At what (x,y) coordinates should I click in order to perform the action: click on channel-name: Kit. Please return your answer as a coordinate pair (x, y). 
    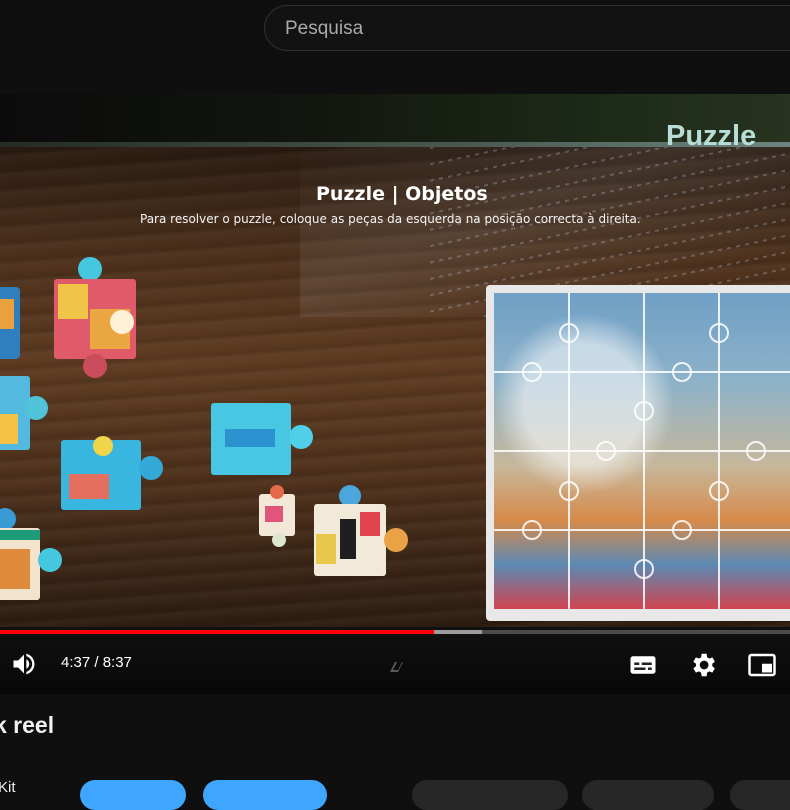
    Looking at the image, I should click on (8, 787).